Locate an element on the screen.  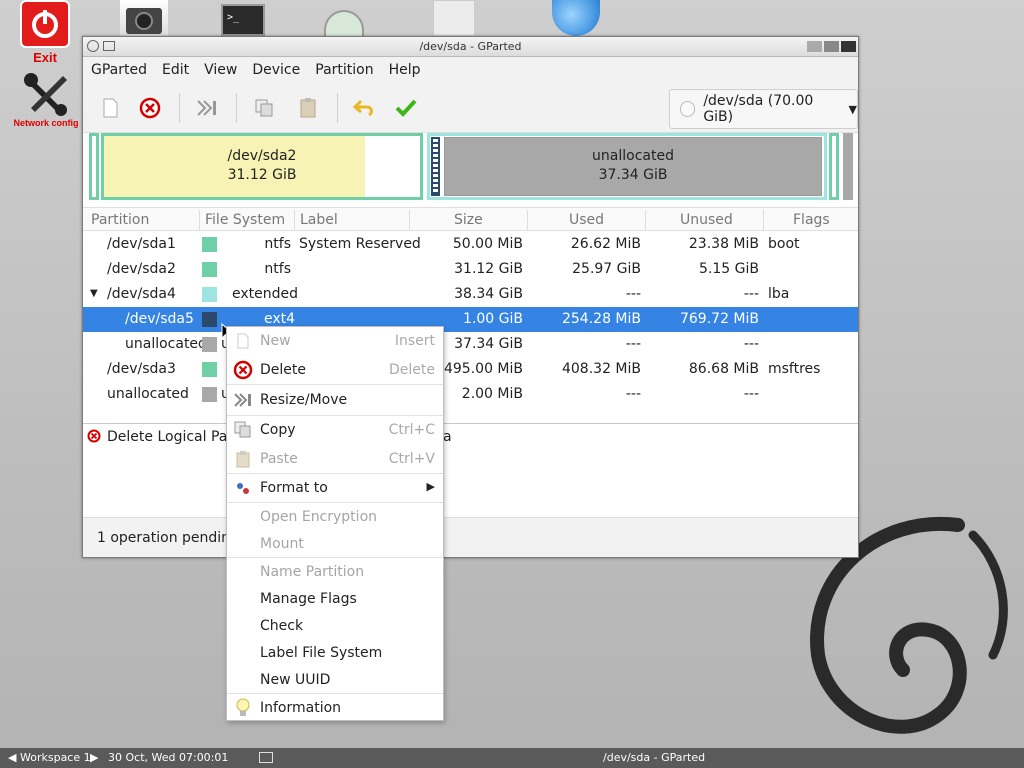
menu-item-mount: Mount is located at coordinates (335, 544).